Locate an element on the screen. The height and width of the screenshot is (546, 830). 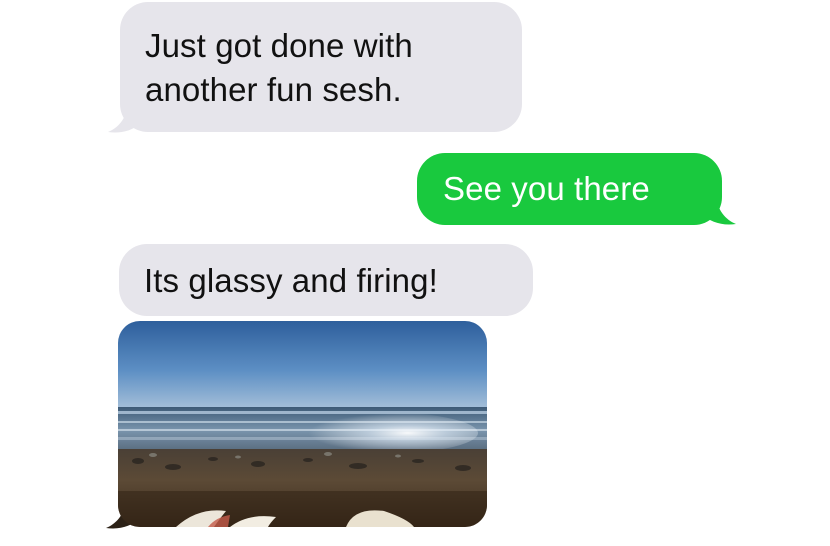
incoming-message: Just got done with another fun sesh. is located at coordinates (321, 67).